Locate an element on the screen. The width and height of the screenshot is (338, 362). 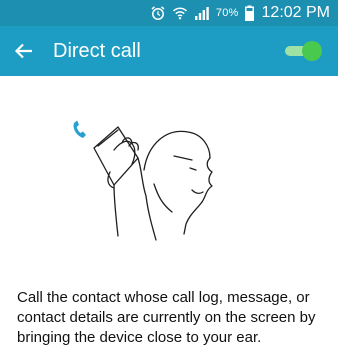
phone-ring-icon is located at coordinates (79, 129).